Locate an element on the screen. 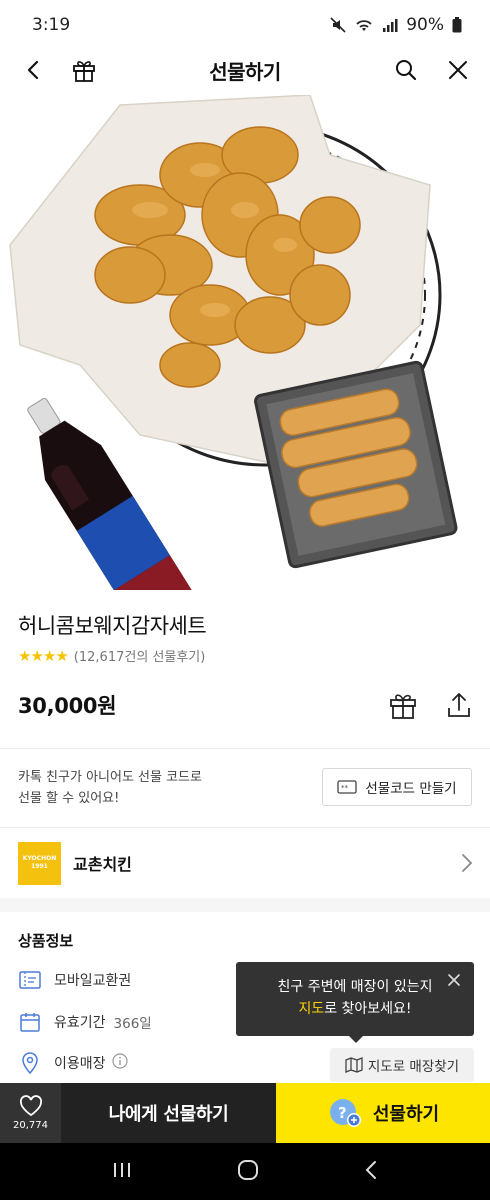  coupon-type: 모바일교환권 is located at coordinates (93, 981).